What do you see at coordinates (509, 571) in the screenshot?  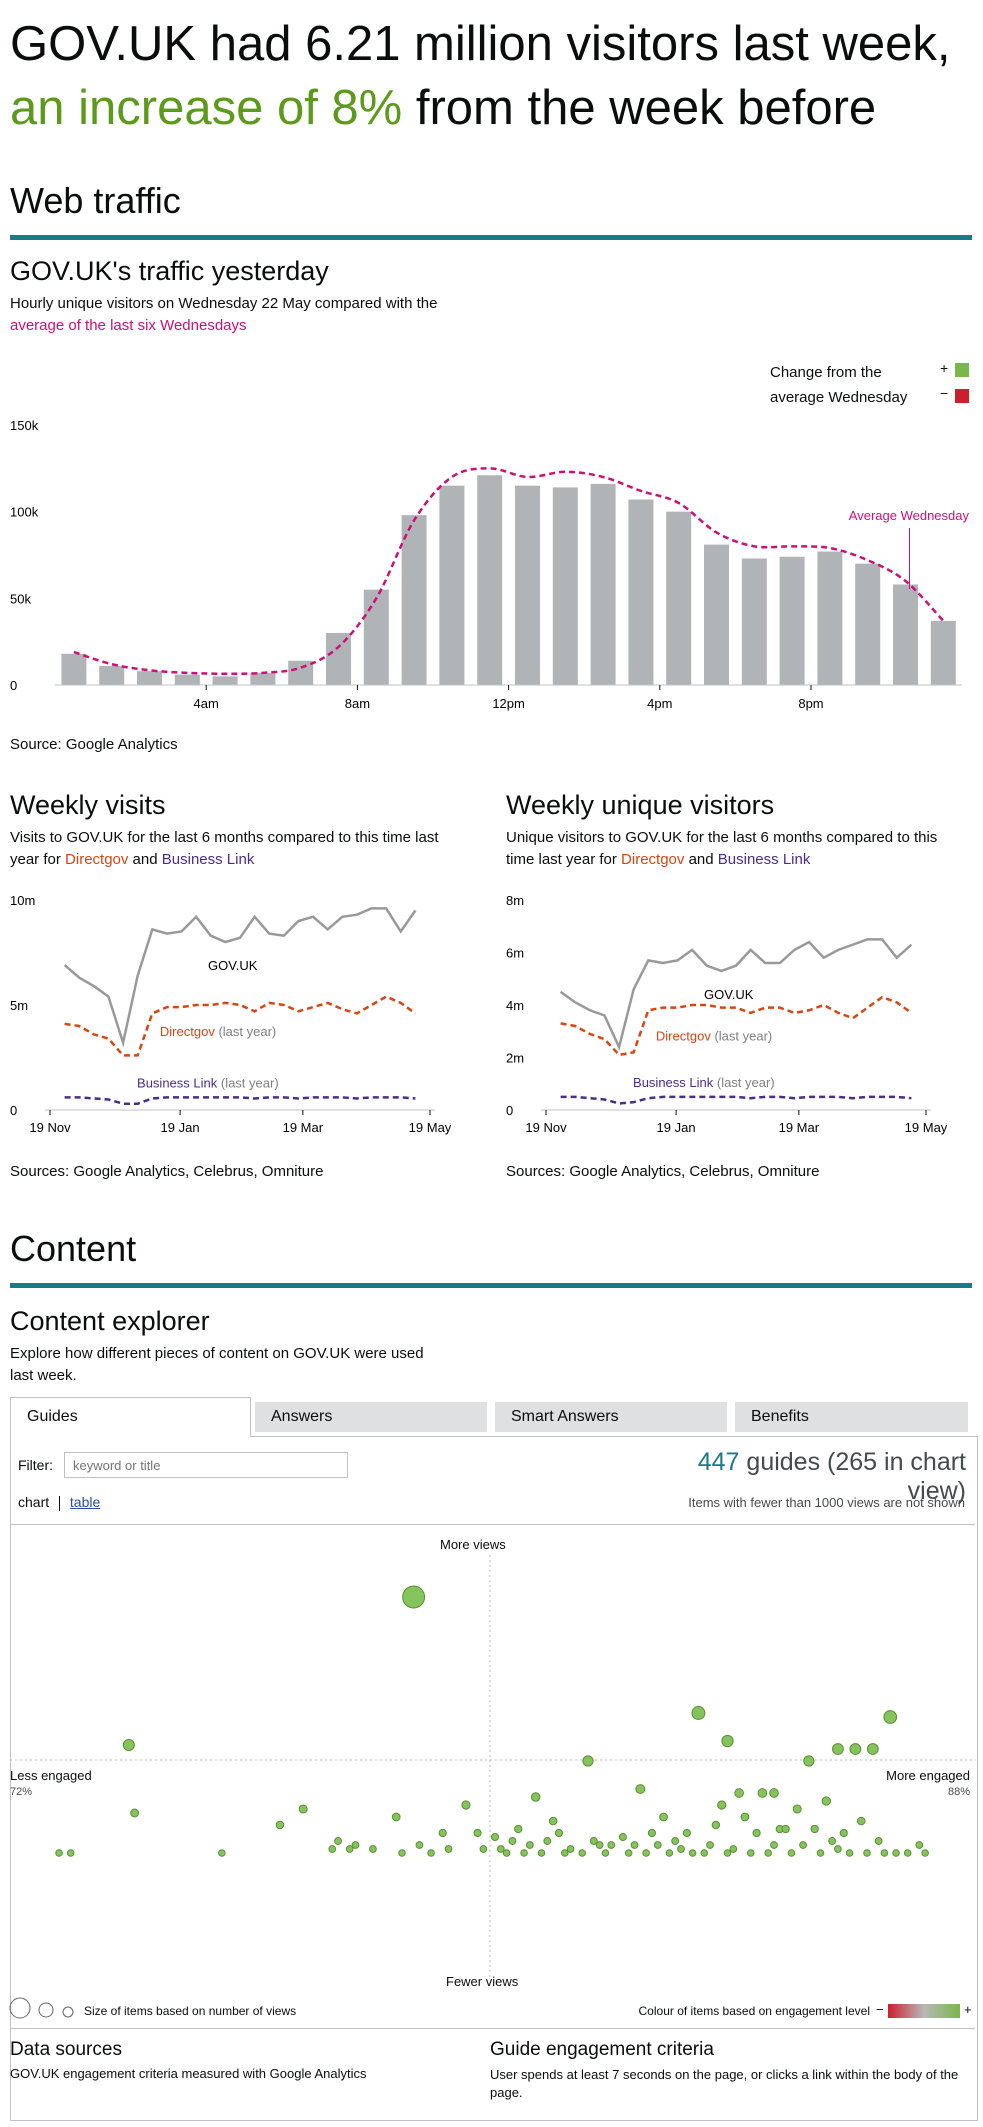 I see `average-wednesday-line` at bounding box center [509, 571].